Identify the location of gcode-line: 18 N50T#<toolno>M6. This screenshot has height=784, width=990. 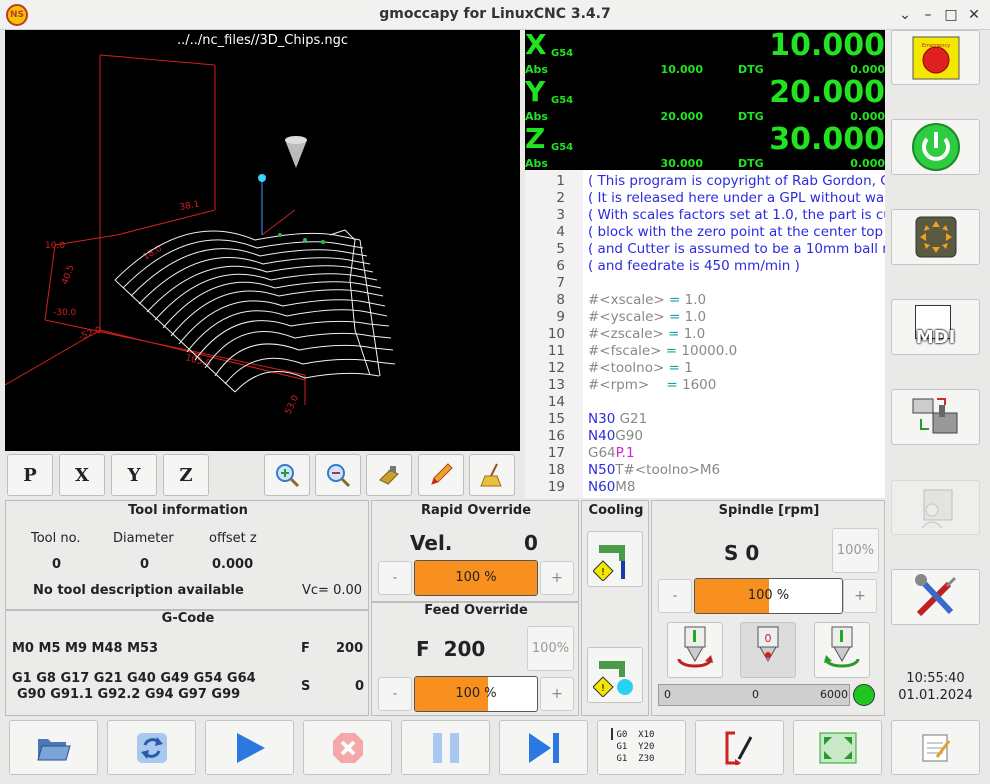
(705, 470).